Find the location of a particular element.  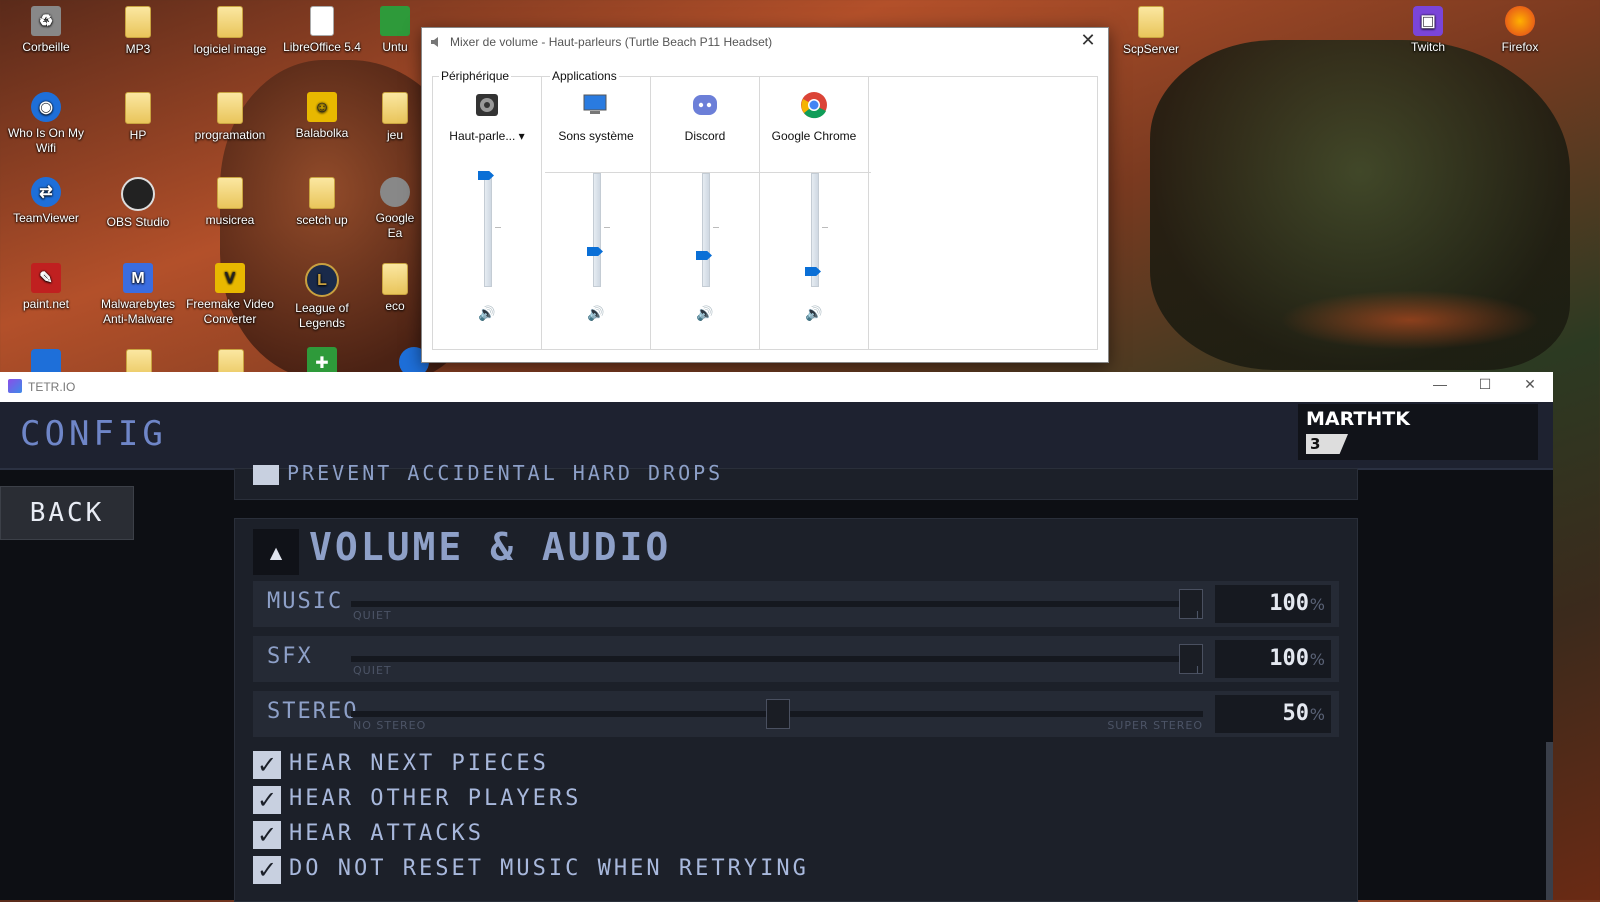

desktop-icon-scpserver: ScpServer is located at coordinates (1151, 31).